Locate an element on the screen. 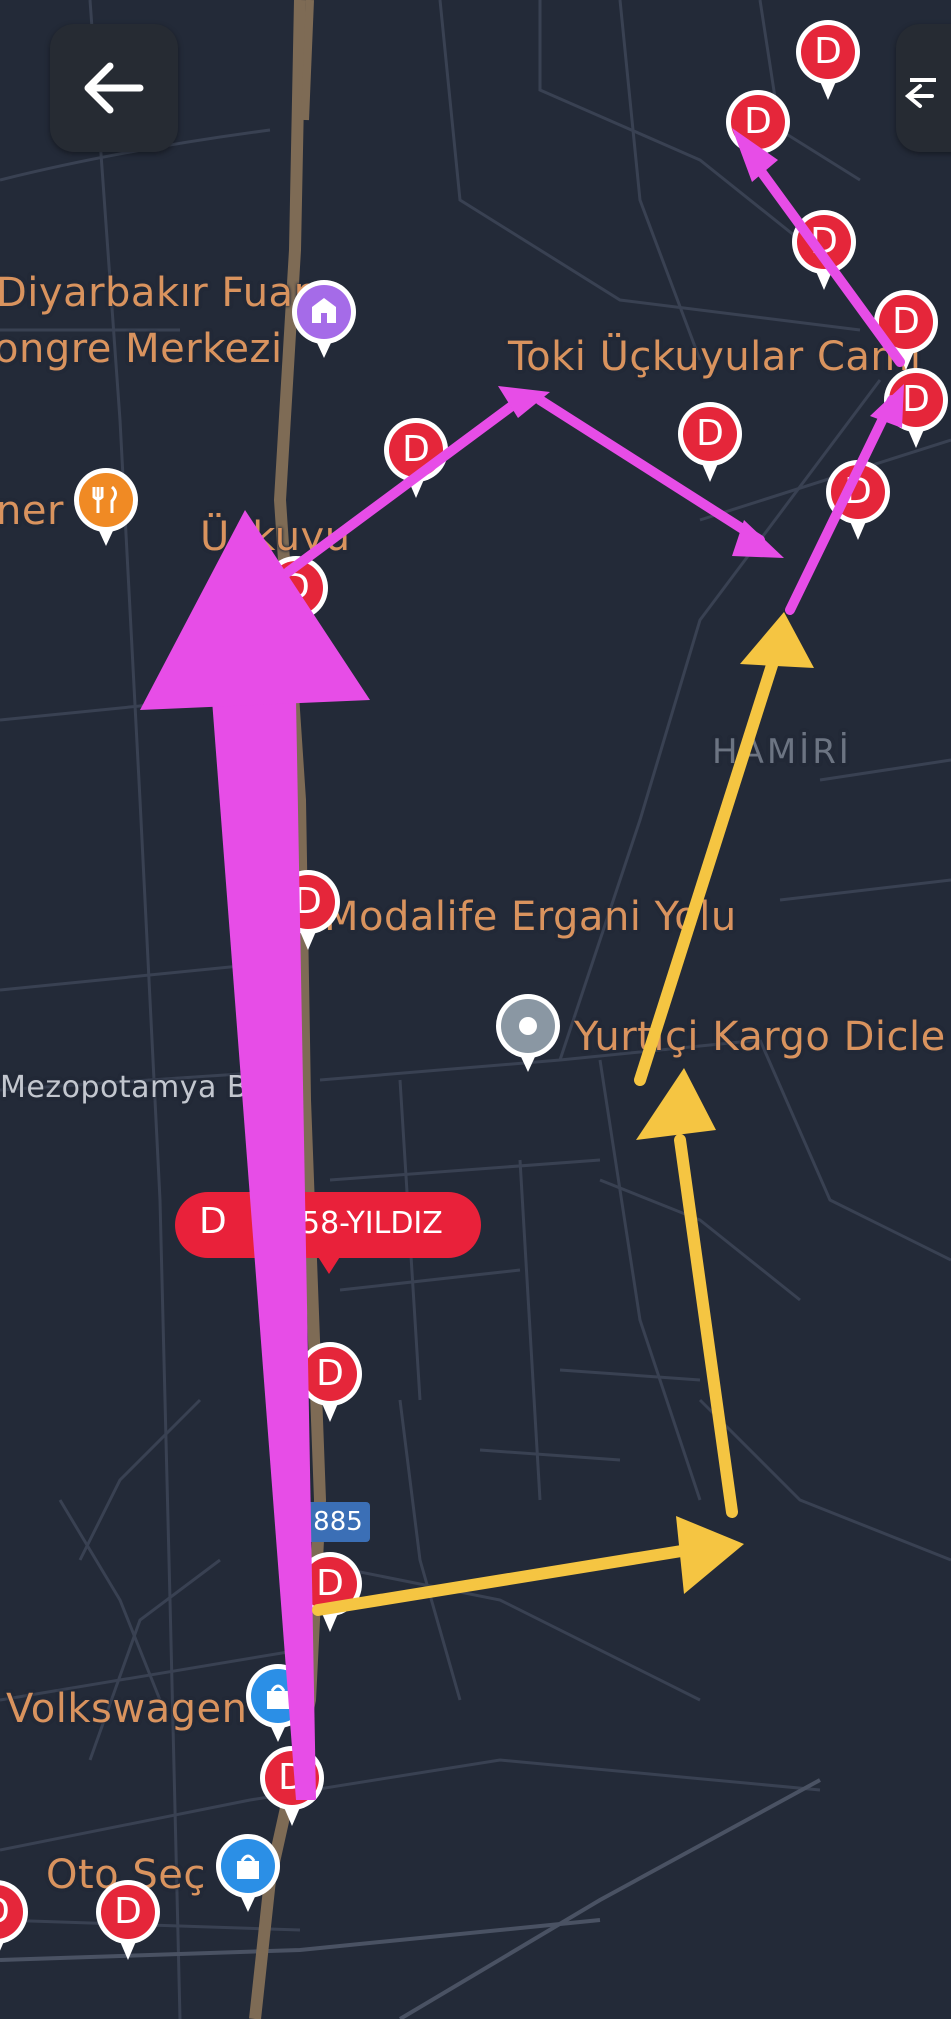 This screenshot has height=2019, width=951. label-yurtici: Yurtiçi Kargo Dicle is located at coordinates (760, 1037).